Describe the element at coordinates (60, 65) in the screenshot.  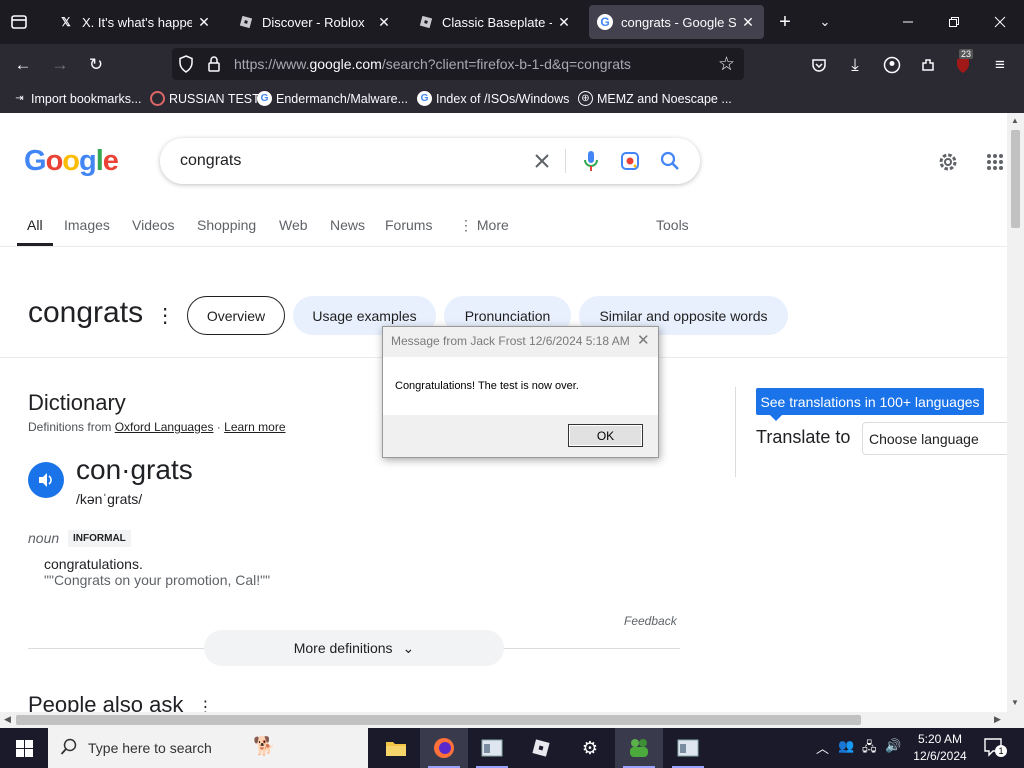
I see `forward-icon: →` at that location.